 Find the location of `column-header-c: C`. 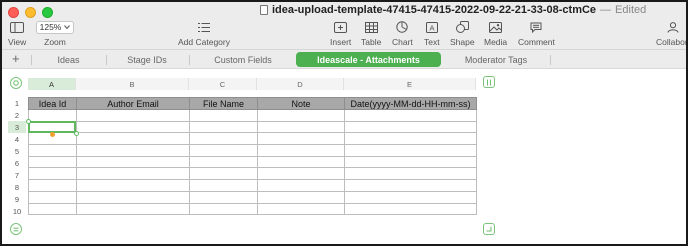

column-header-c: C is located at coordinates (223, 84).